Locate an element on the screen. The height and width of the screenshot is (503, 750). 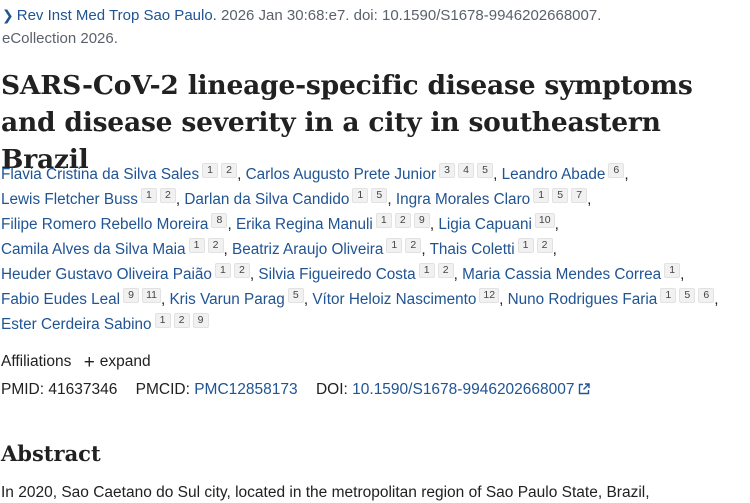
journal-link: Rev Inst Med Trop Sao Paulo. is located at coordinates (117, 15).